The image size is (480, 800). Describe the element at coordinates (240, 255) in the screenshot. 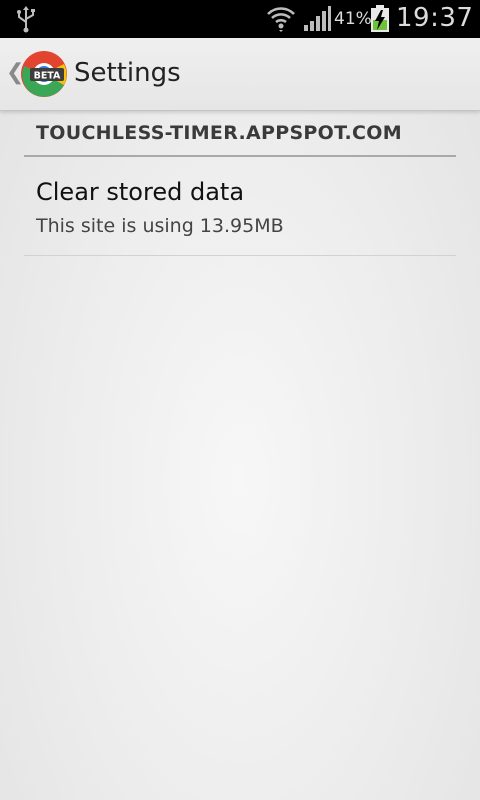

I see `item-divider` at that location.